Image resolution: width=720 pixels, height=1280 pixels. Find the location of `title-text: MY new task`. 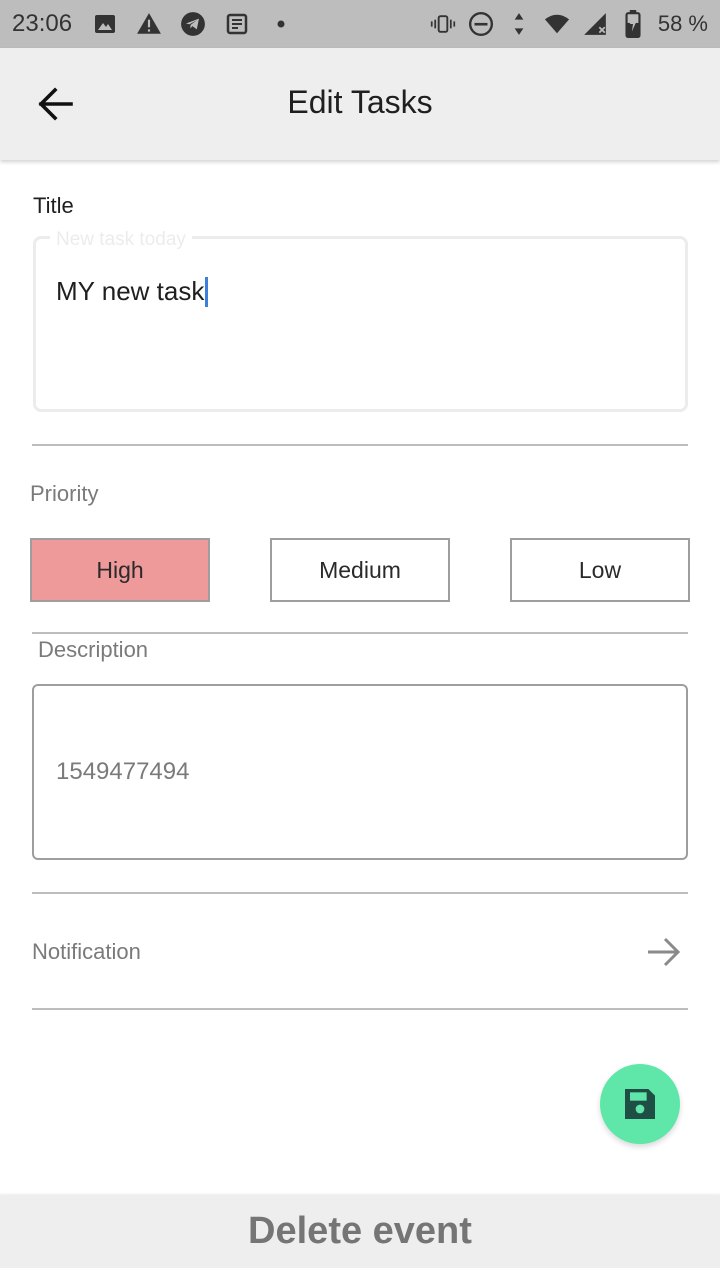

title-text: MY new task is located at coordinates (130, 291).